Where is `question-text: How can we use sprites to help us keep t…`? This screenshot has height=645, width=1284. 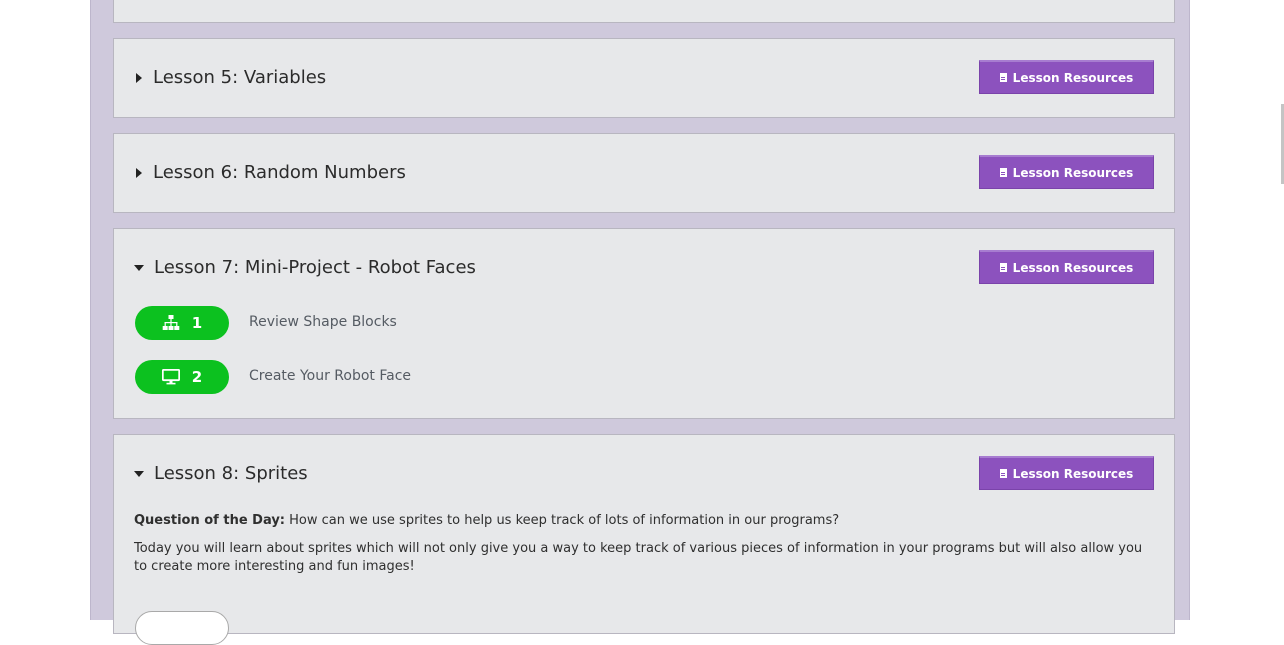
question-text: How can we use sprites to help us keep t… is located at coordinates (564, 520).